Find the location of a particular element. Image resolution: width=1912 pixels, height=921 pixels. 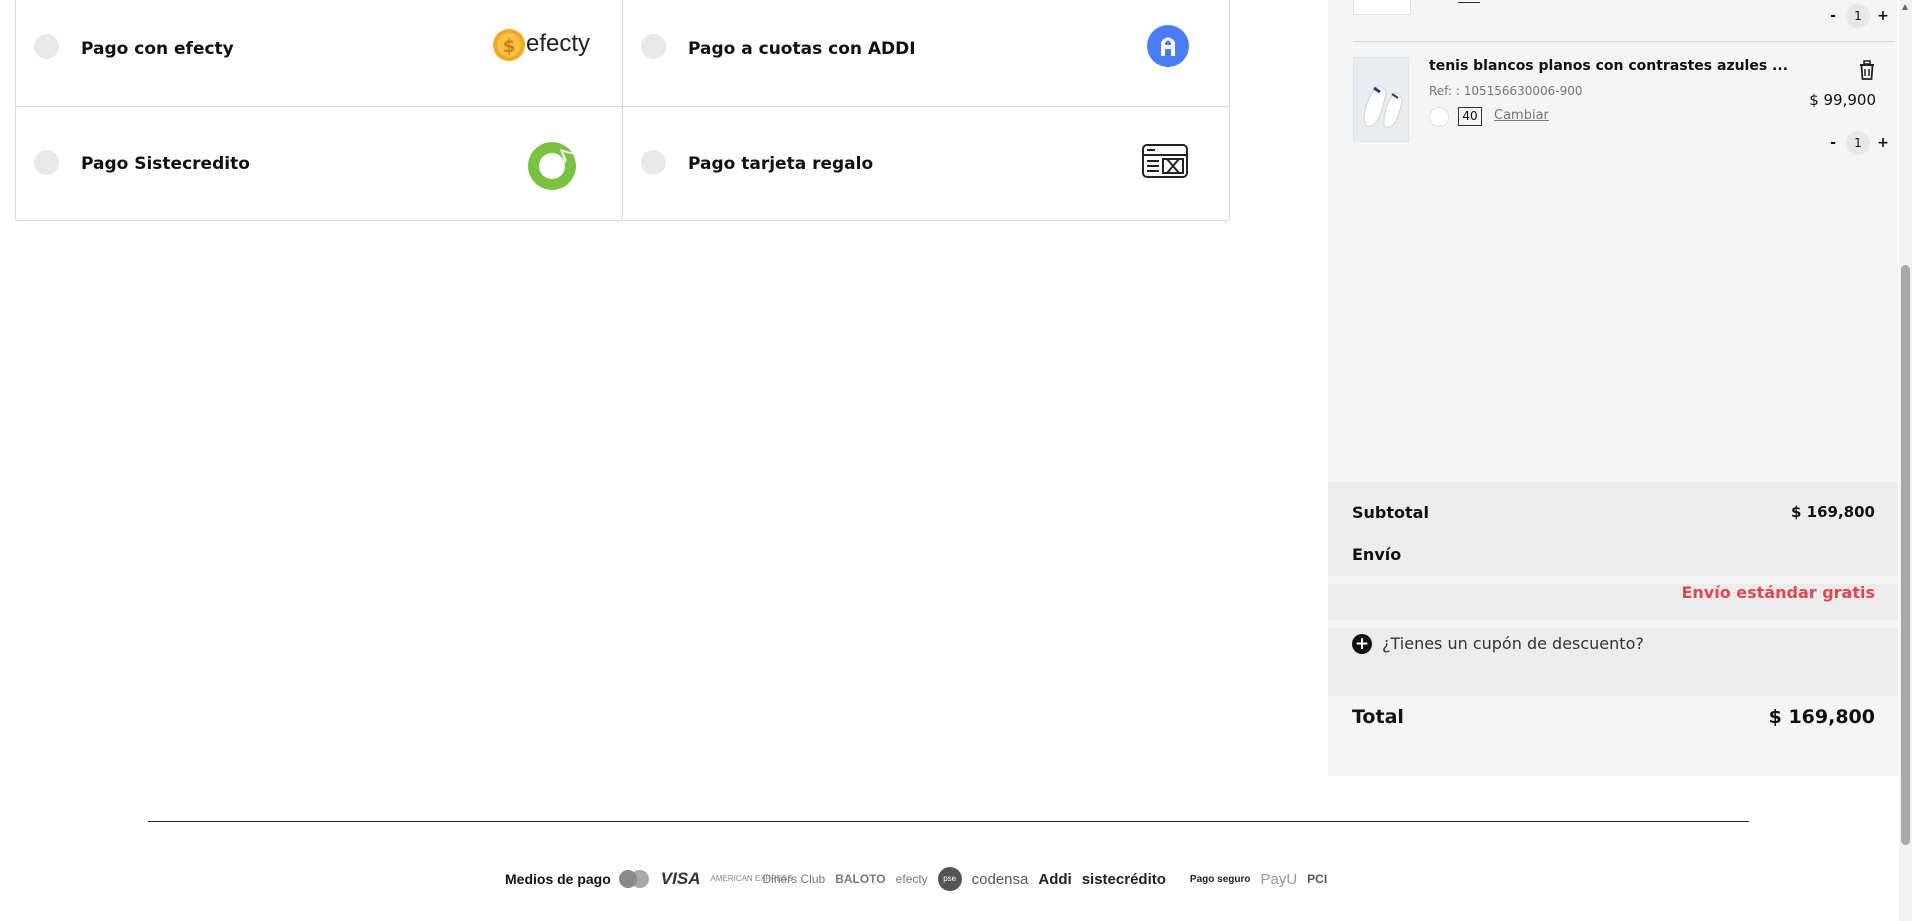

gift-card-icon is located at coordinates (1165, 161).